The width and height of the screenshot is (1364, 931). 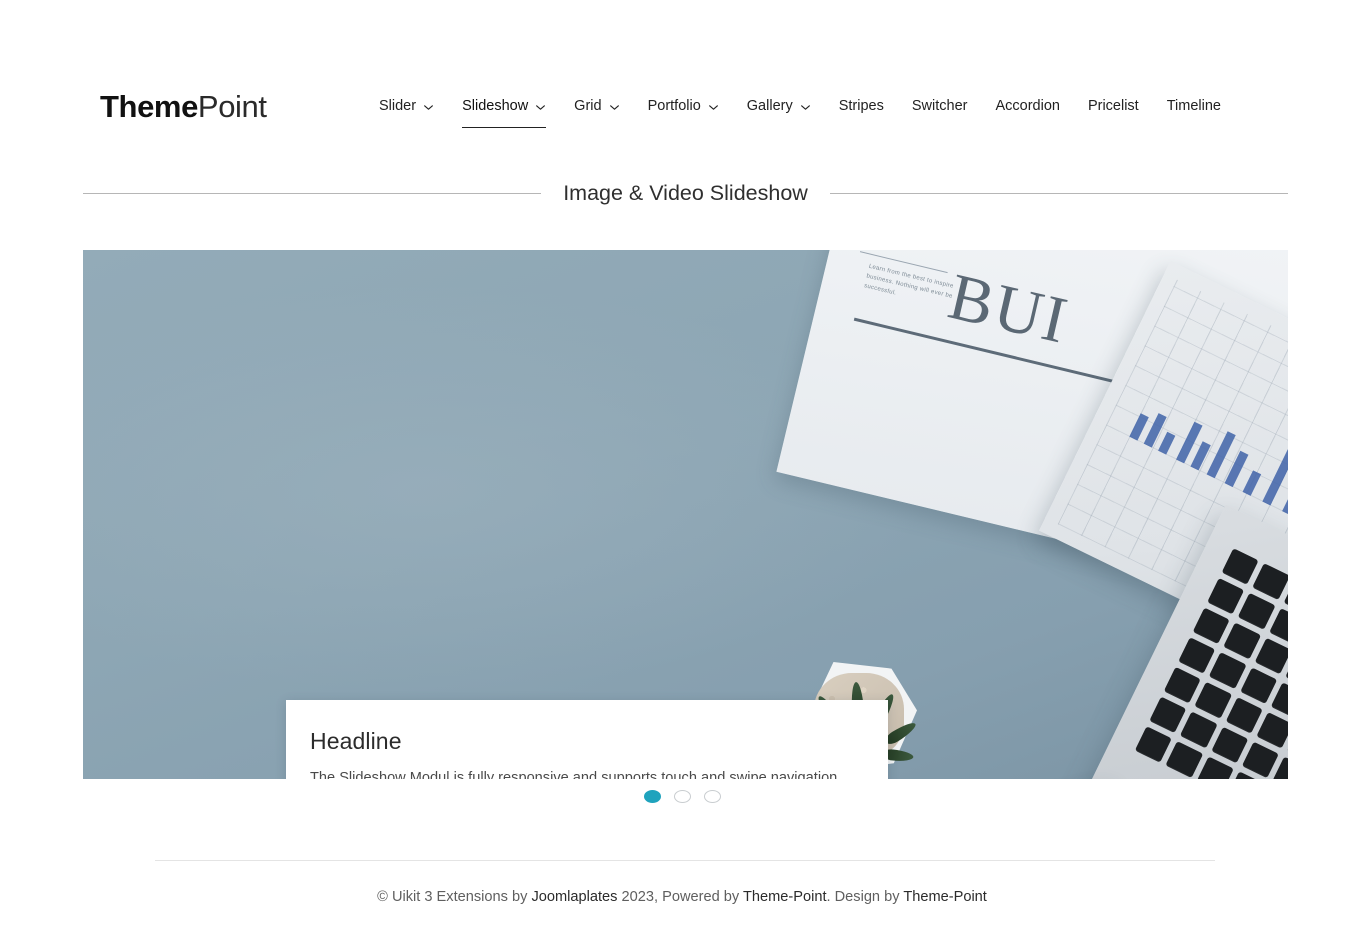 I want to click on divider-right, so click(x=1058, y=193).